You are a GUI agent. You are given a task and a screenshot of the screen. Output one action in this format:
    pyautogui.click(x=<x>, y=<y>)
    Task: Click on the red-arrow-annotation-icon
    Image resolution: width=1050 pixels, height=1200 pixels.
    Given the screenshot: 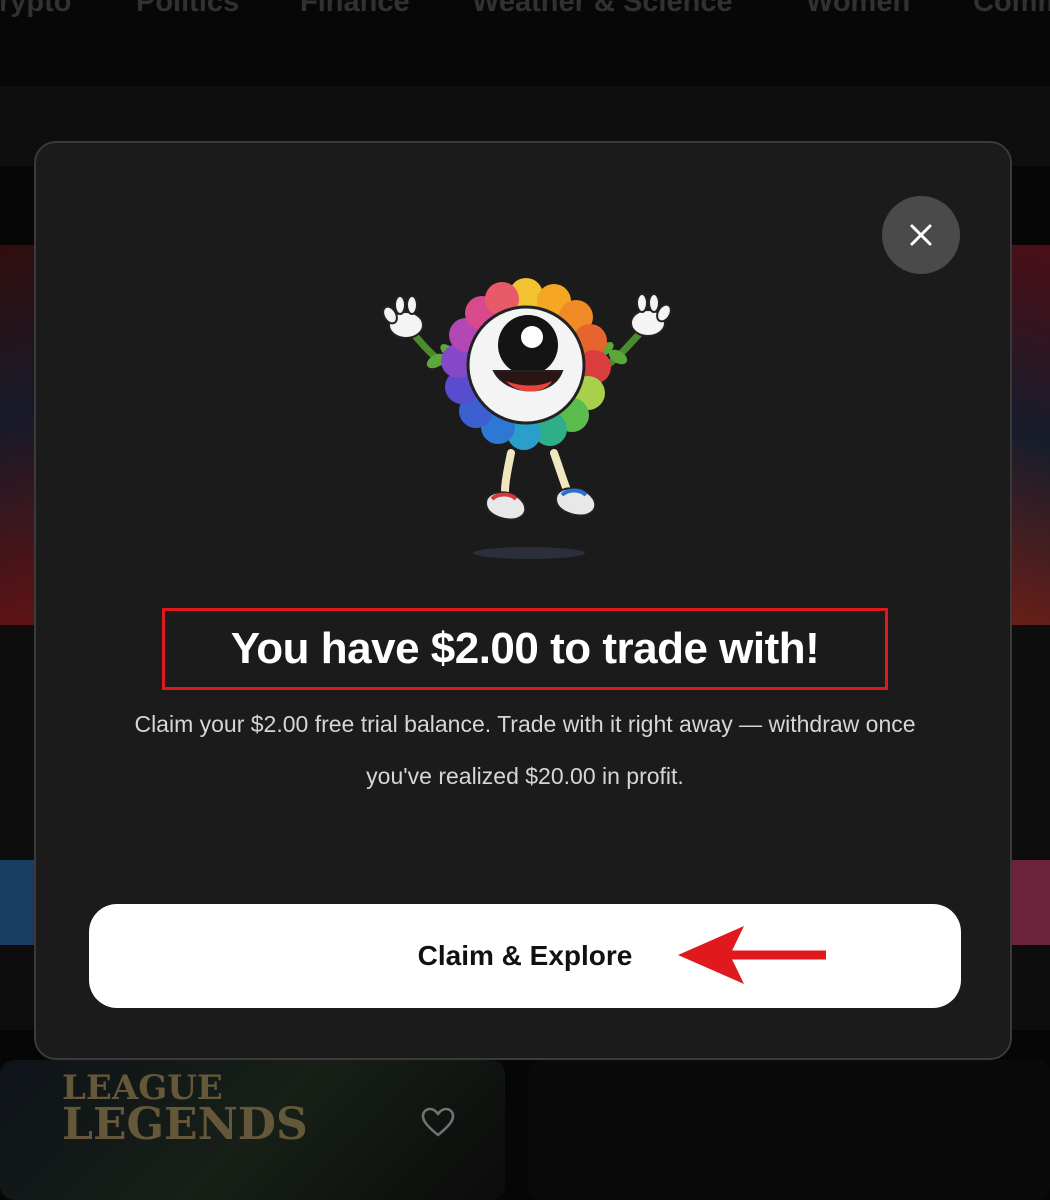 What is the action you would take?
    pyautogui.click(x=752, y=955)
    